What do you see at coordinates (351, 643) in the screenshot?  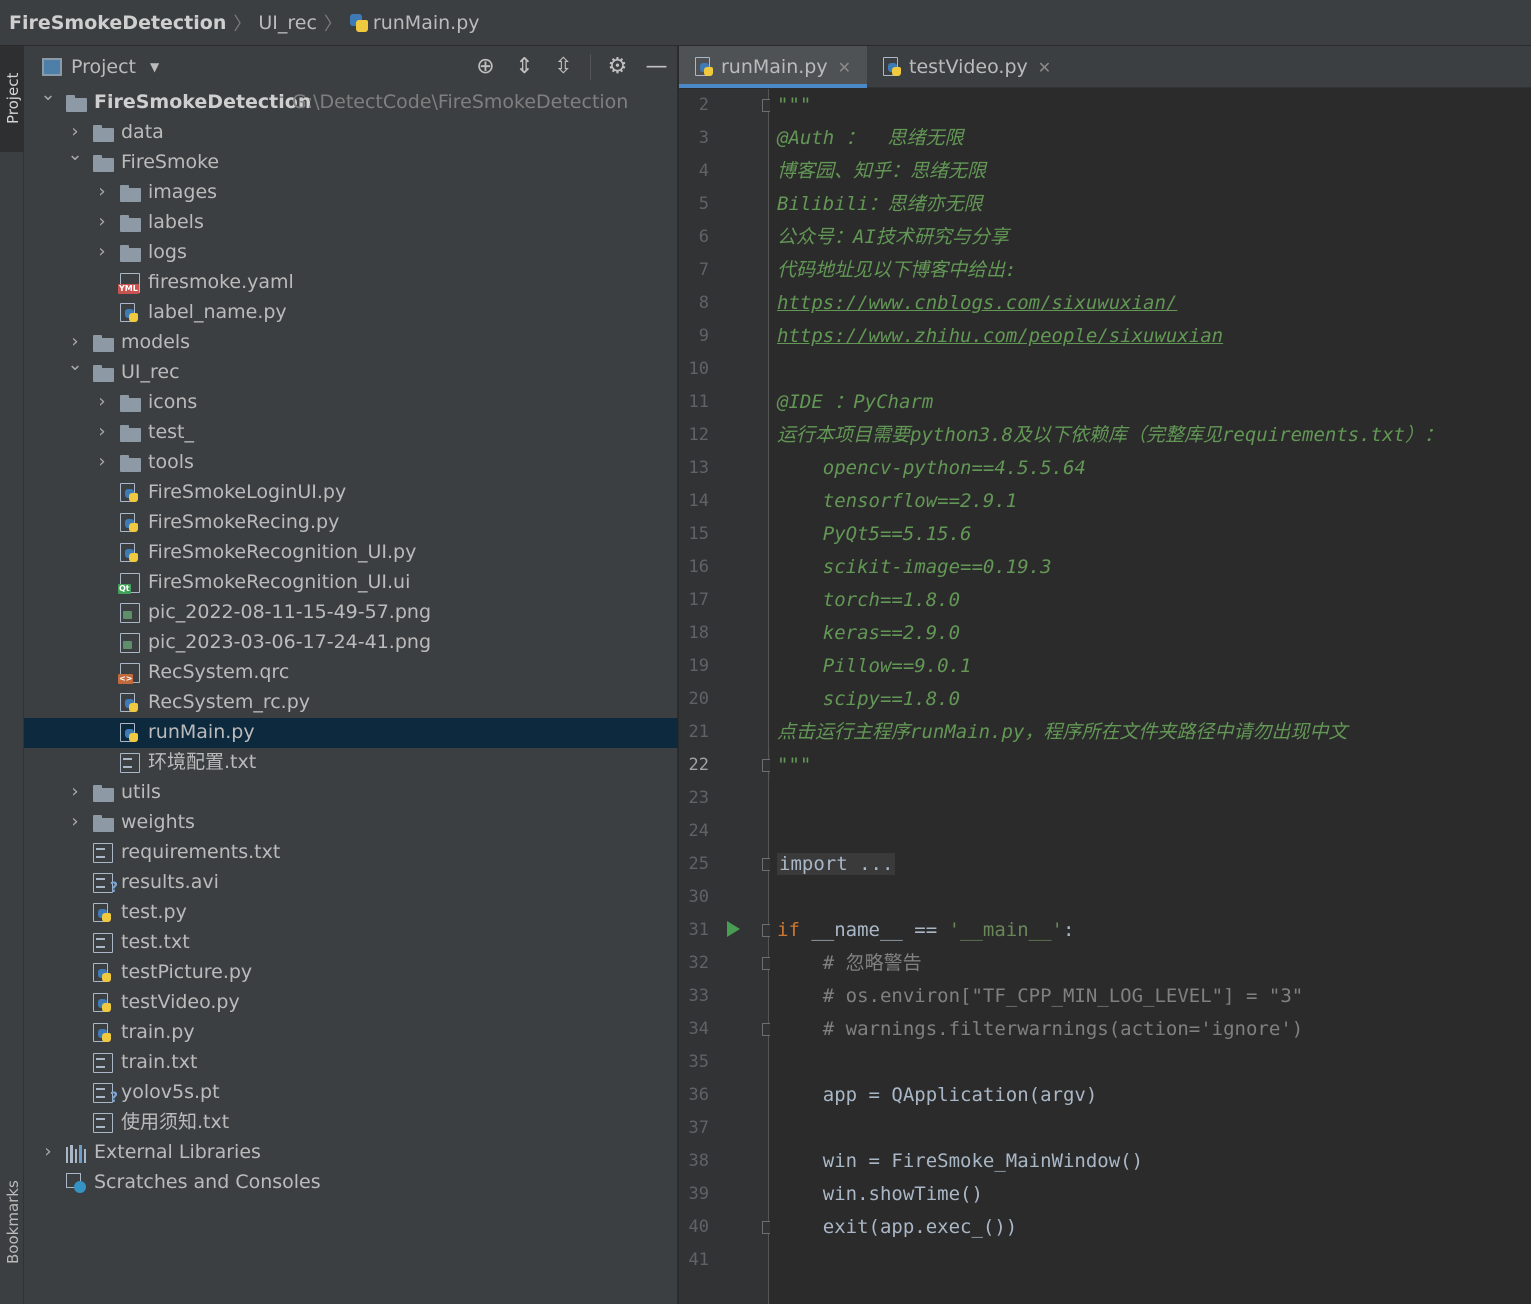 I see `tree-file-row: pic_2023-03-06-17-24-41.png` at bounding box center [351, 643].